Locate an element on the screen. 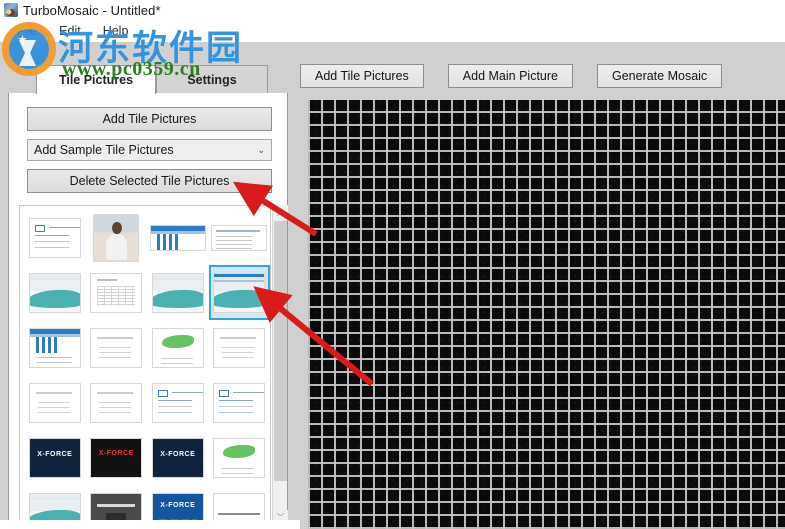 The image size is (785, 529). tab-strip: Tile Pictures Settings is located at coordinates (156, 79).